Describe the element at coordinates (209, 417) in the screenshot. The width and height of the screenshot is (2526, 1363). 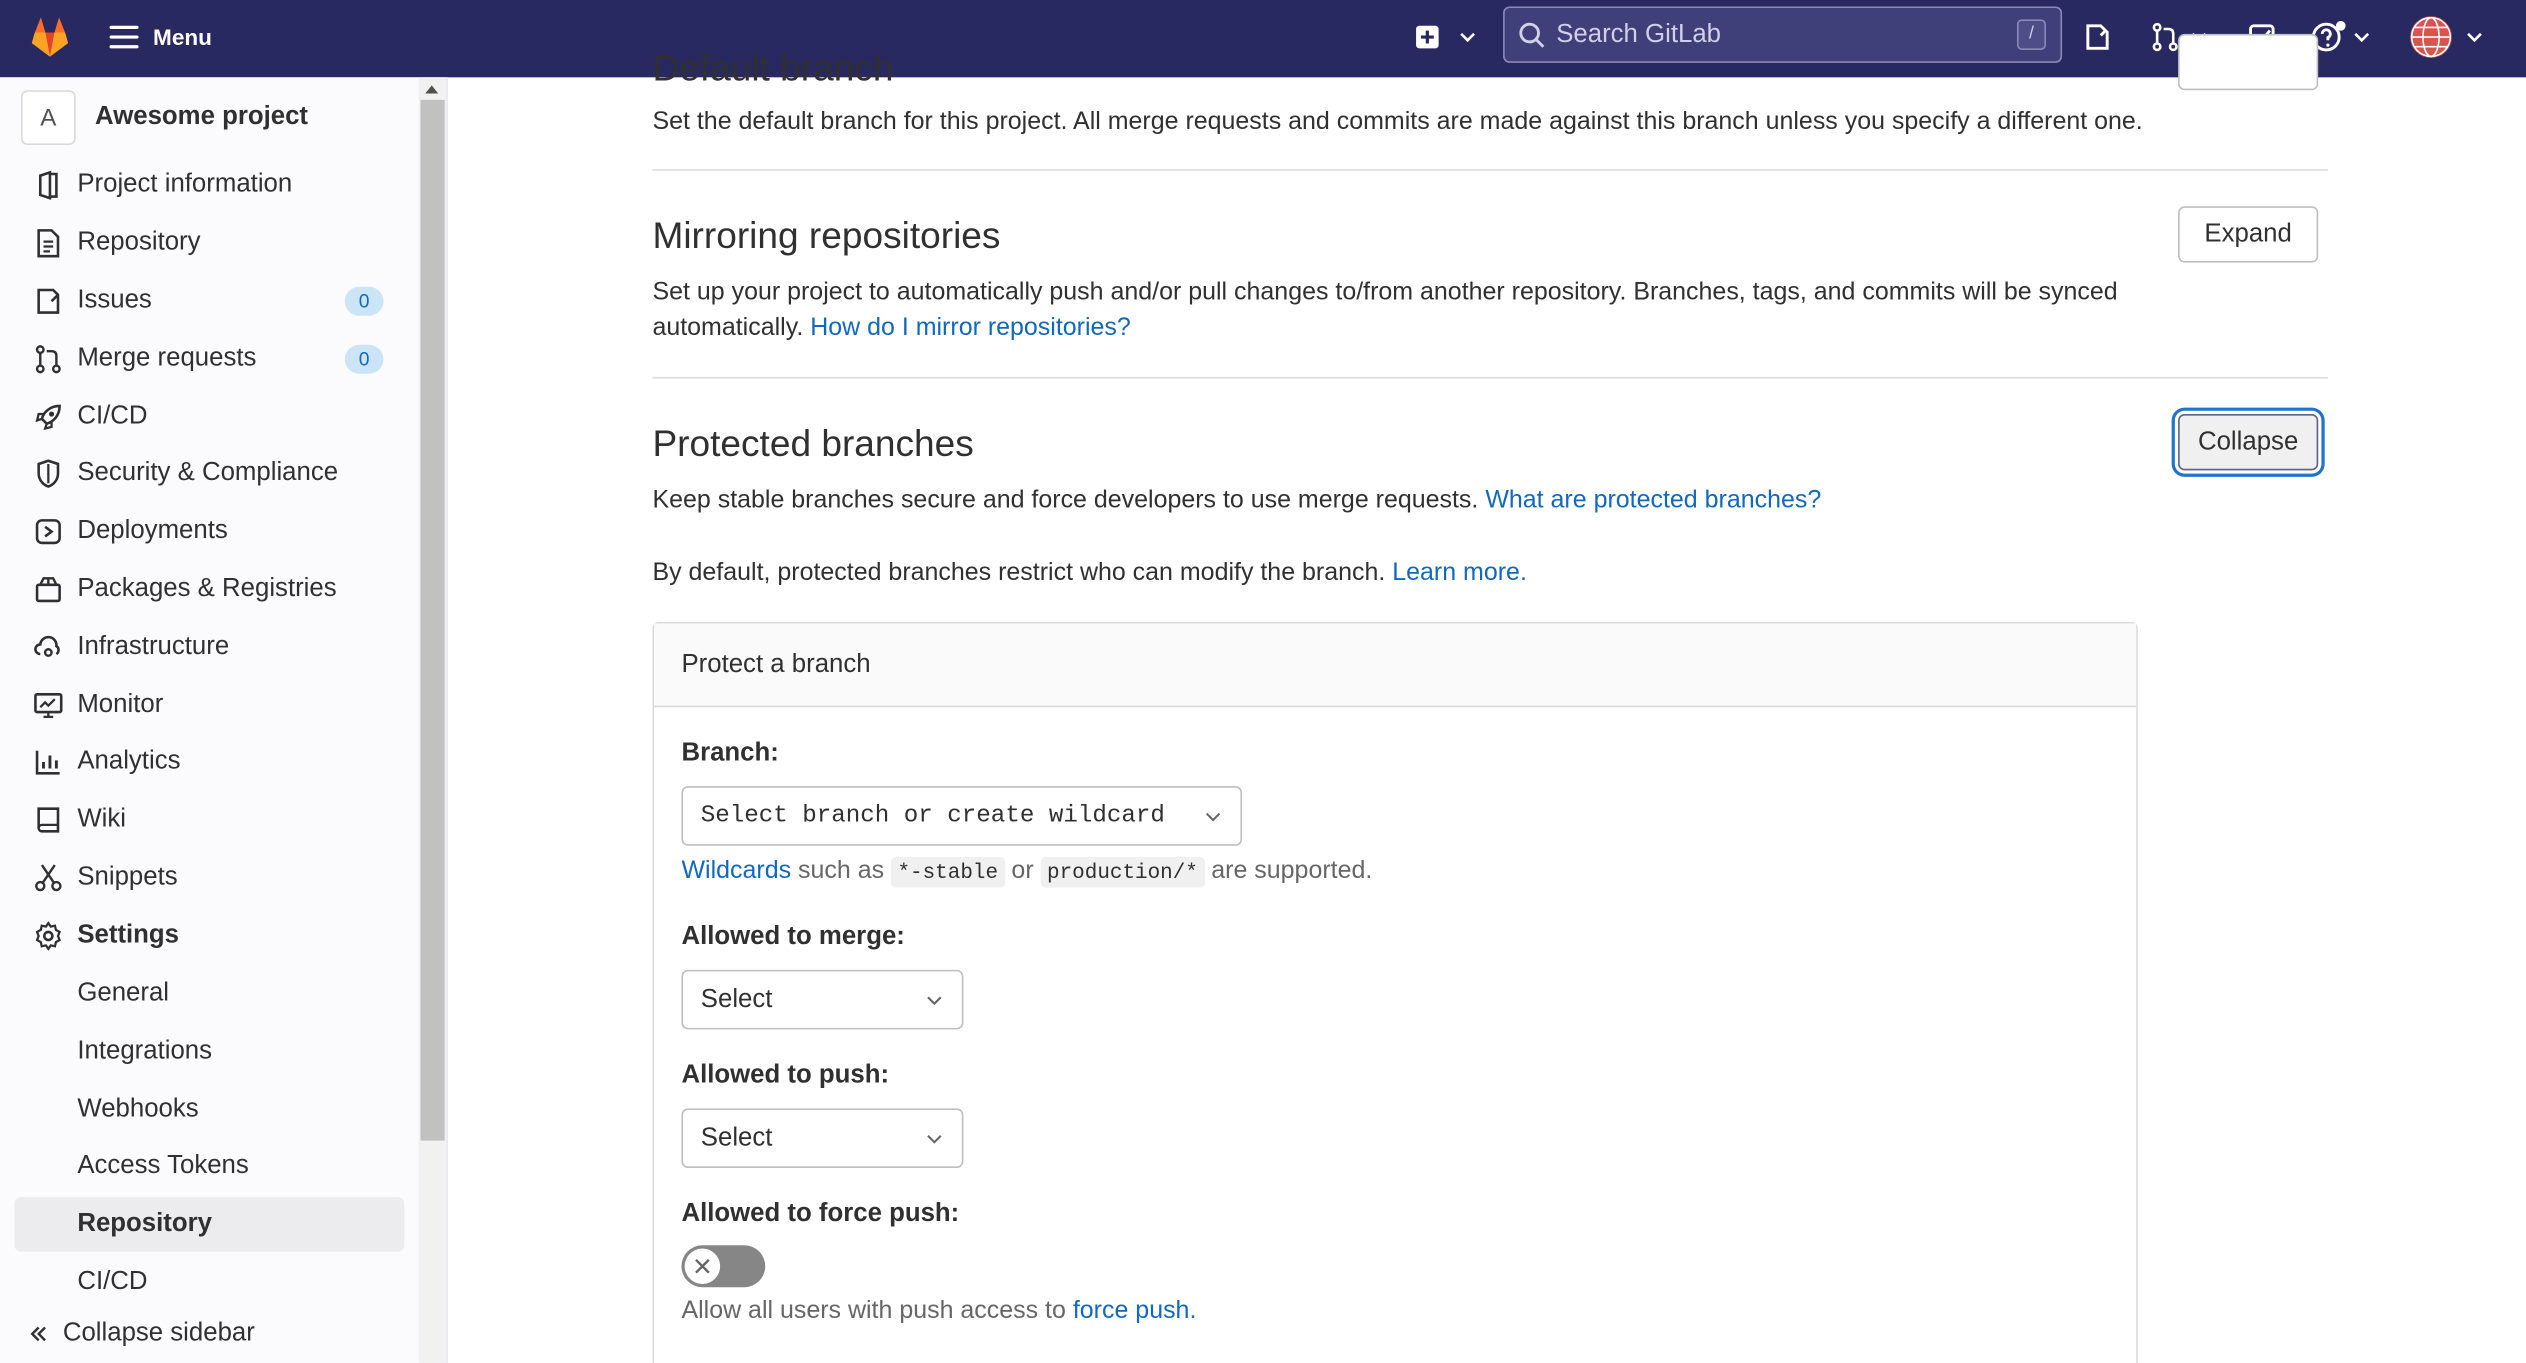
I see `sidebar-item-ci-cd: CI/CD` at that location.